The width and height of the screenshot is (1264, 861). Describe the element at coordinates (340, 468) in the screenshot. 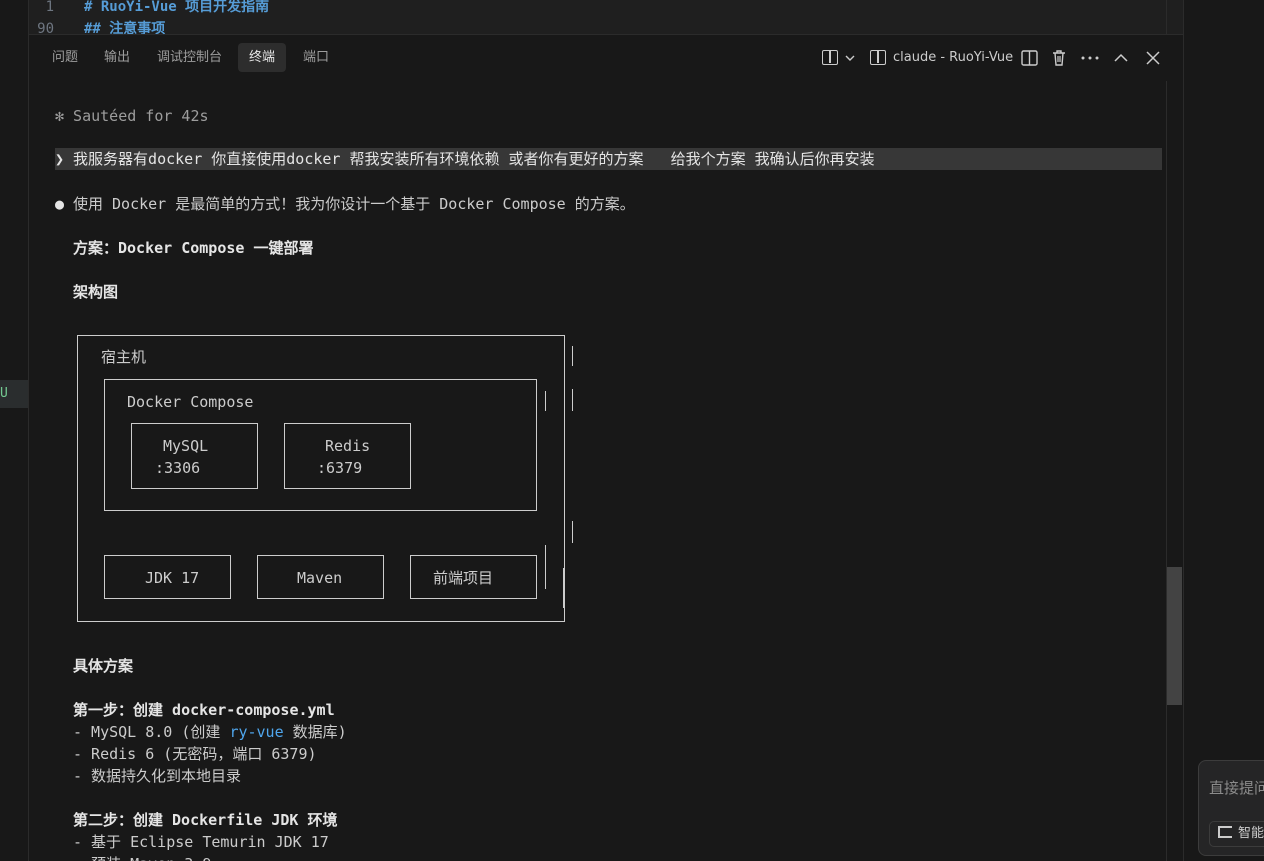

I see `redis-port: :6379` at that location.